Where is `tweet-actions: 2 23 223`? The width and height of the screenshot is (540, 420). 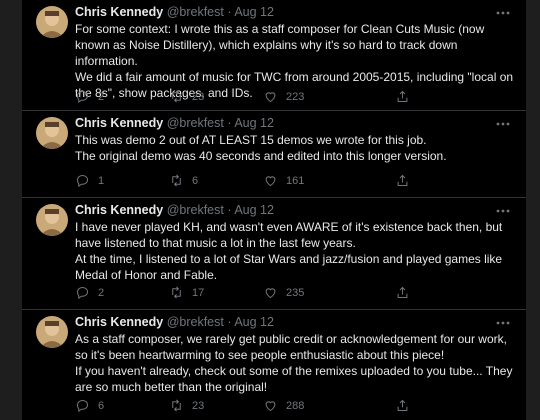 tweet-actions: 2 23 223 is located at coordinates (275, 97).